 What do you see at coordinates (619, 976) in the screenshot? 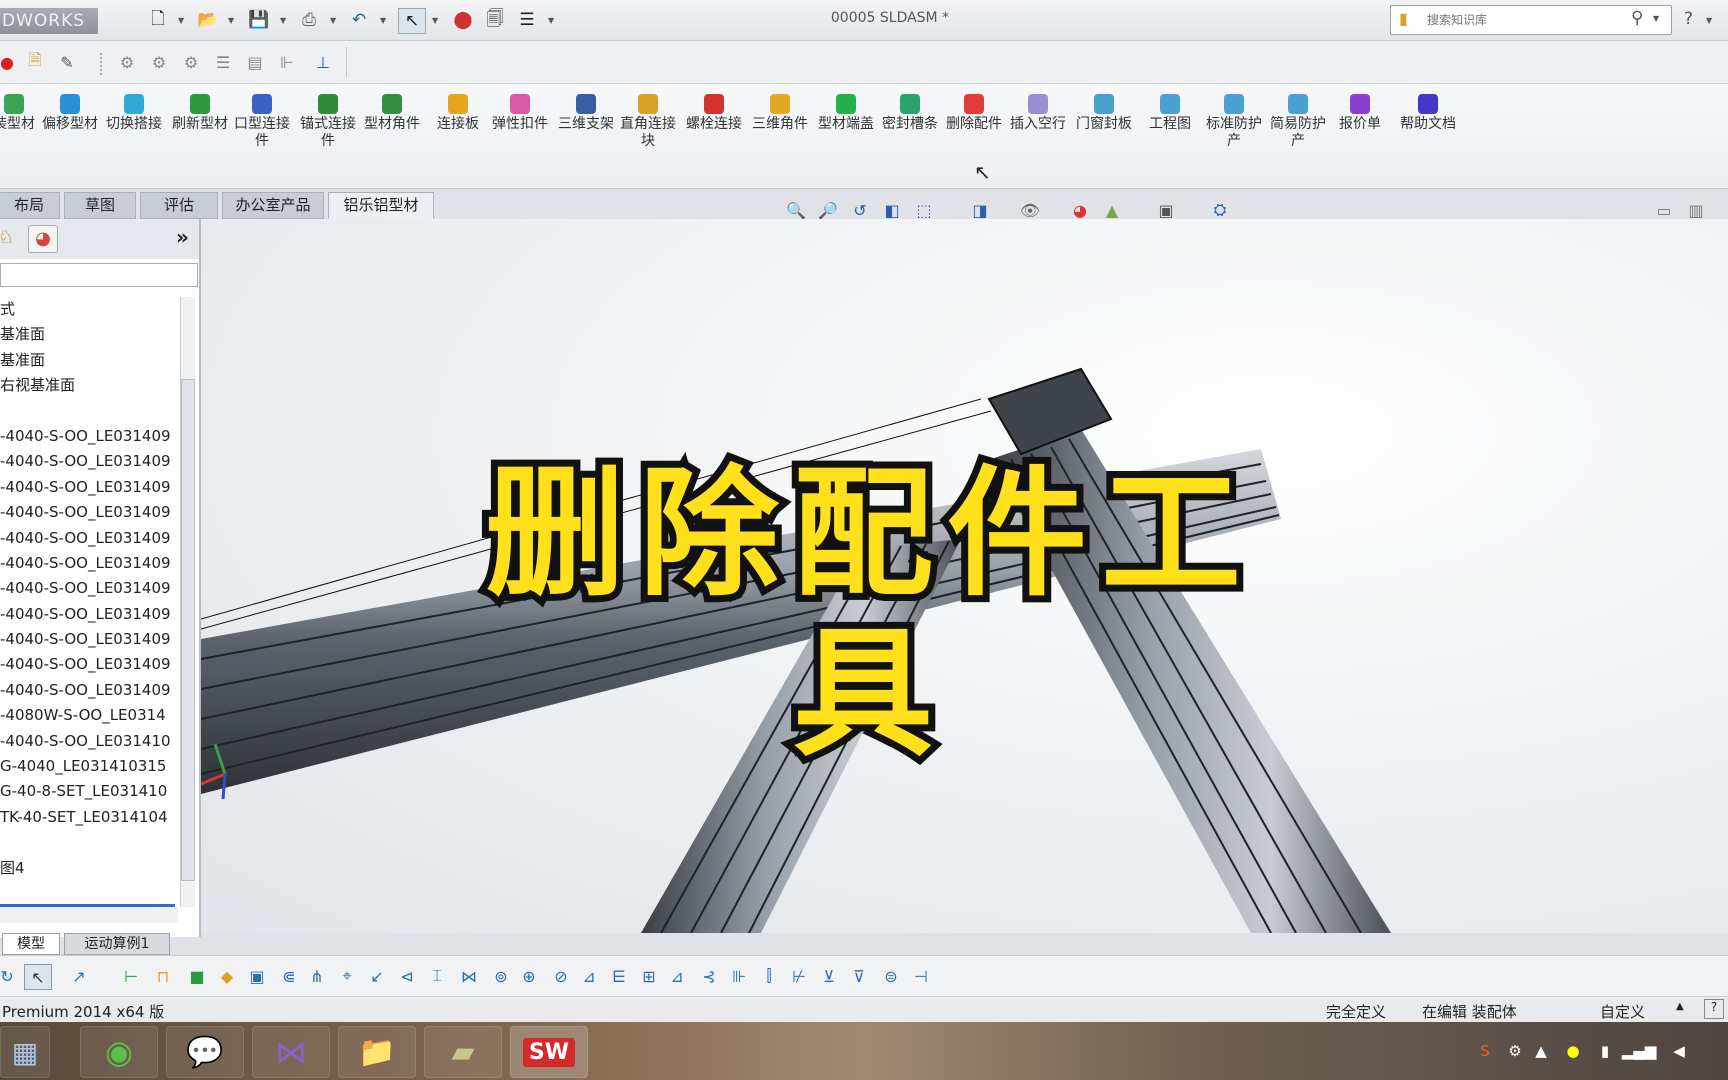
I see `lines-tool-icon: ⋿` at bounding box center [619, 976].